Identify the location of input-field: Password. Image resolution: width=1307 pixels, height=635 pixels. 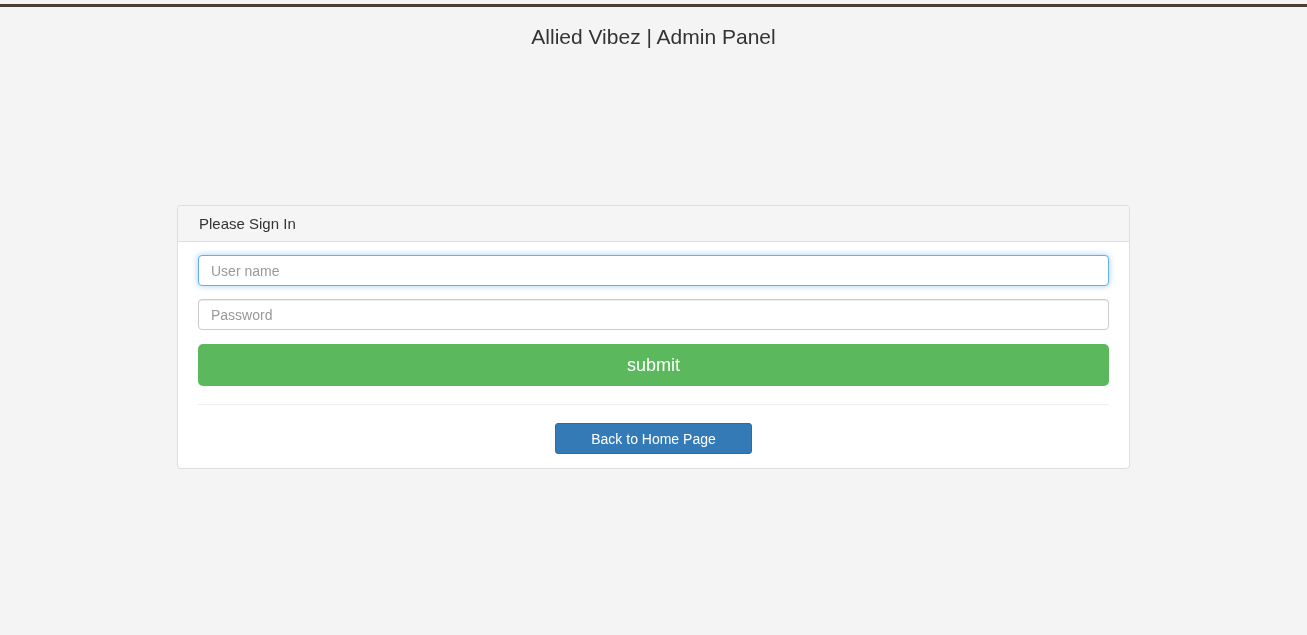
(653, 314).